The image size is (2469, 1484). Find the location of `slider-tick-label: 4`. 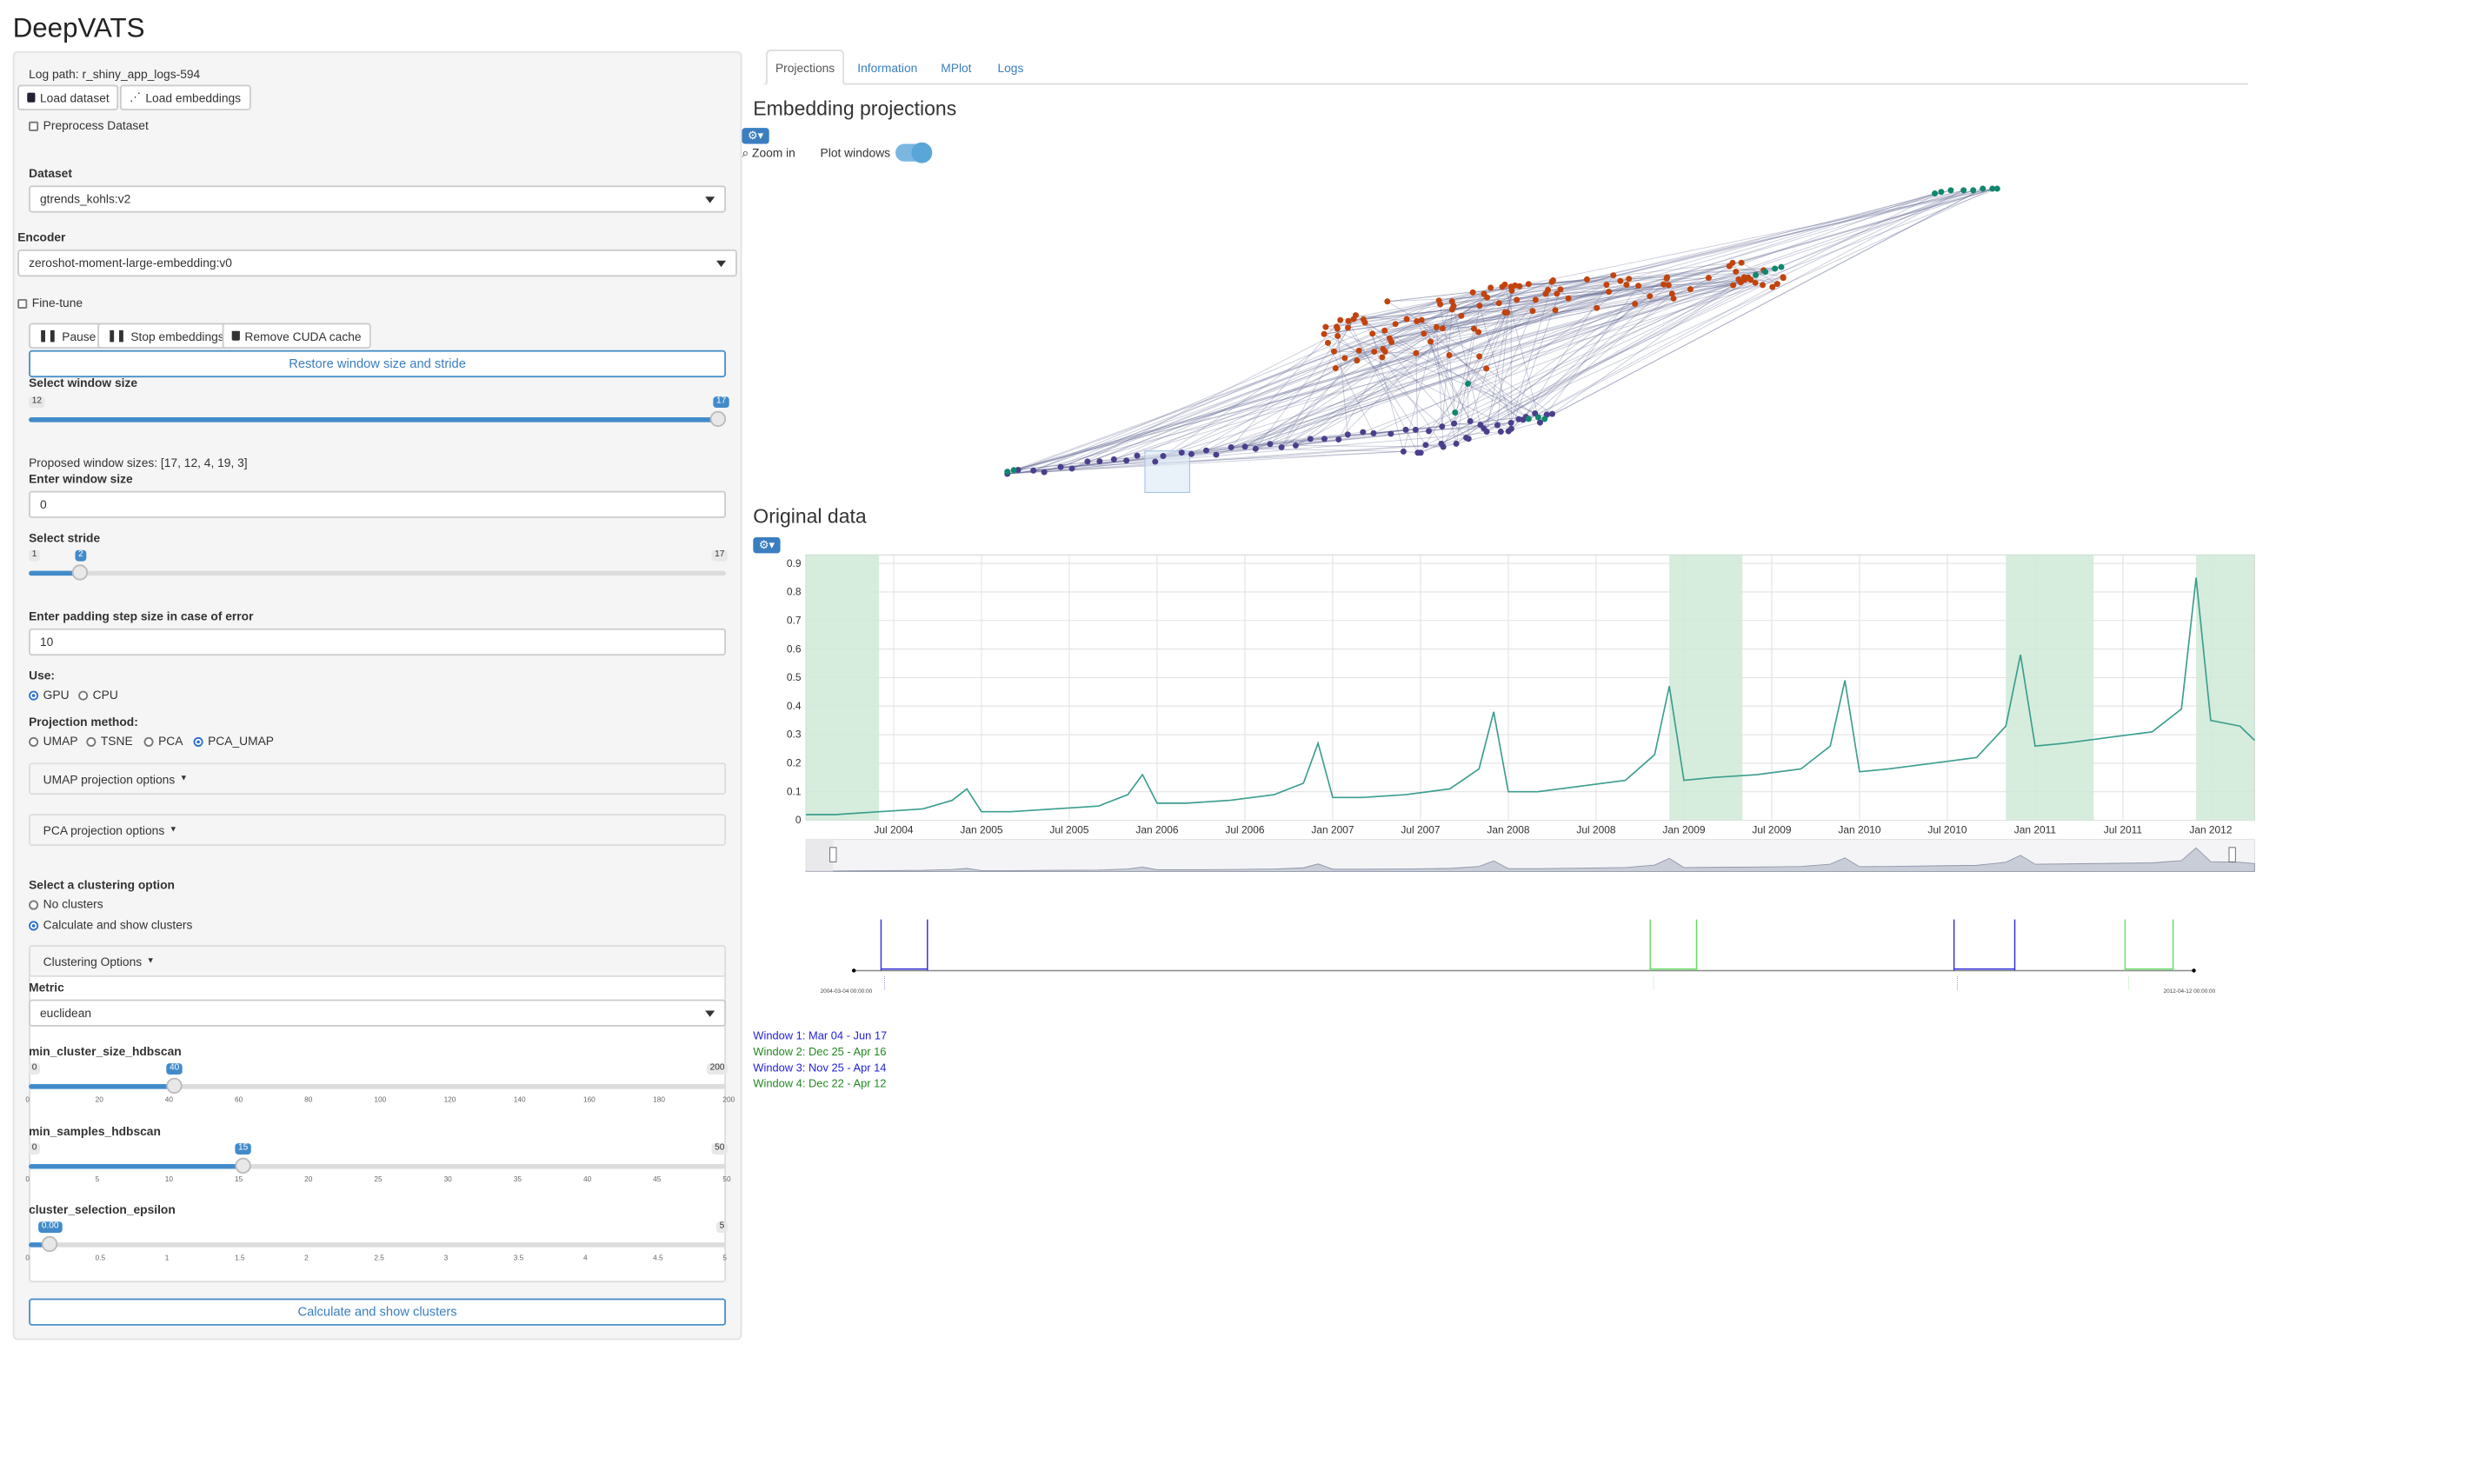

slider-tick-label: 4 is located at coordinates (585, 1258).